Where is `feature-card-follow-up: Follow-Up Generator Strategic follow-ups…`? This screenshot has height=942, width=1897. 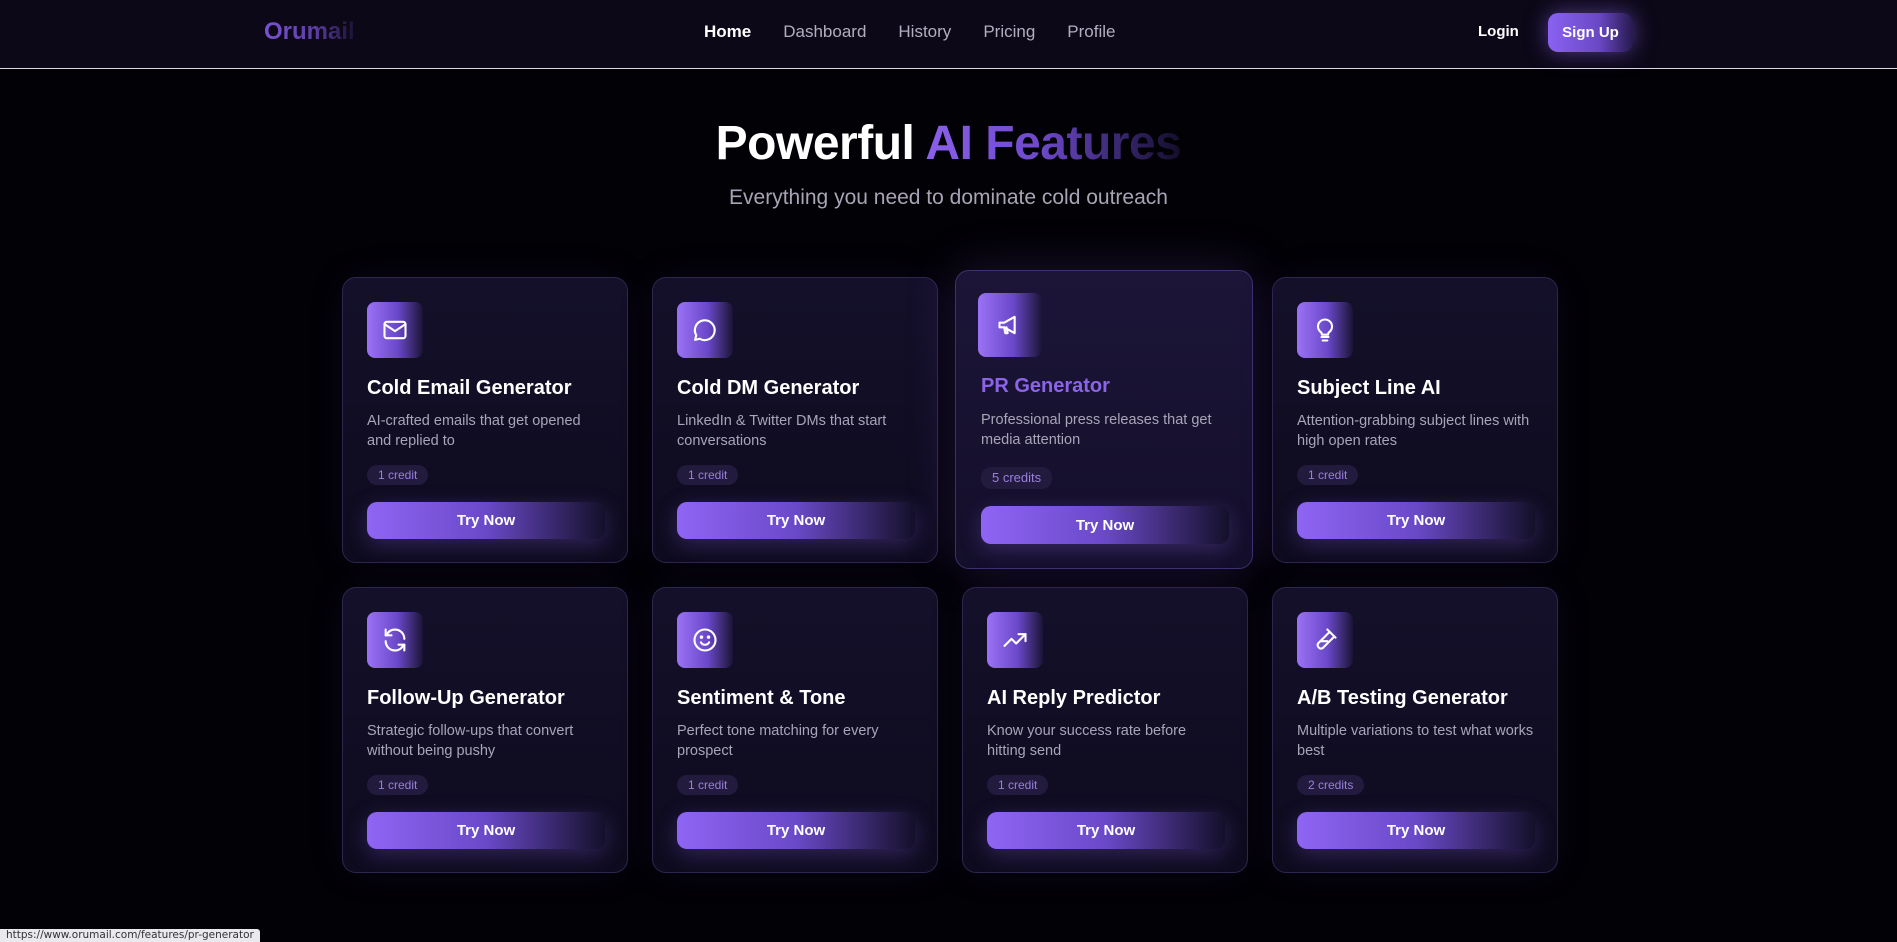 feature-card-follow-up: Follow-Up Generator Strategic follow-ups… is located at coordinates (485, 730).